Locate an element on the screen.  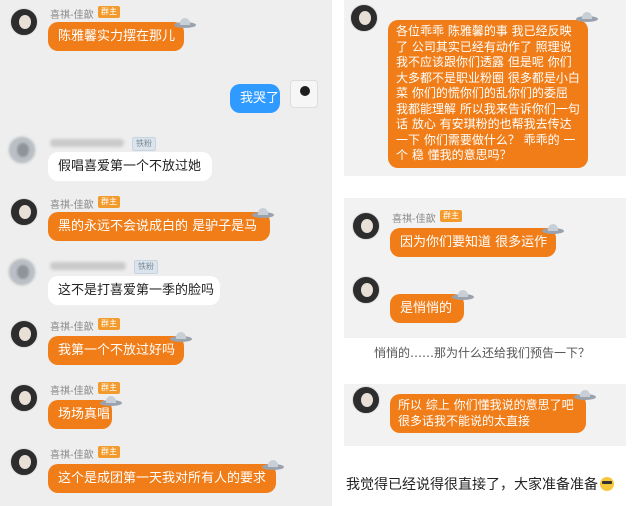
footer-text: 我觉得已经说得很直接了，大家准备准备 is located at coordinates (480, 484).